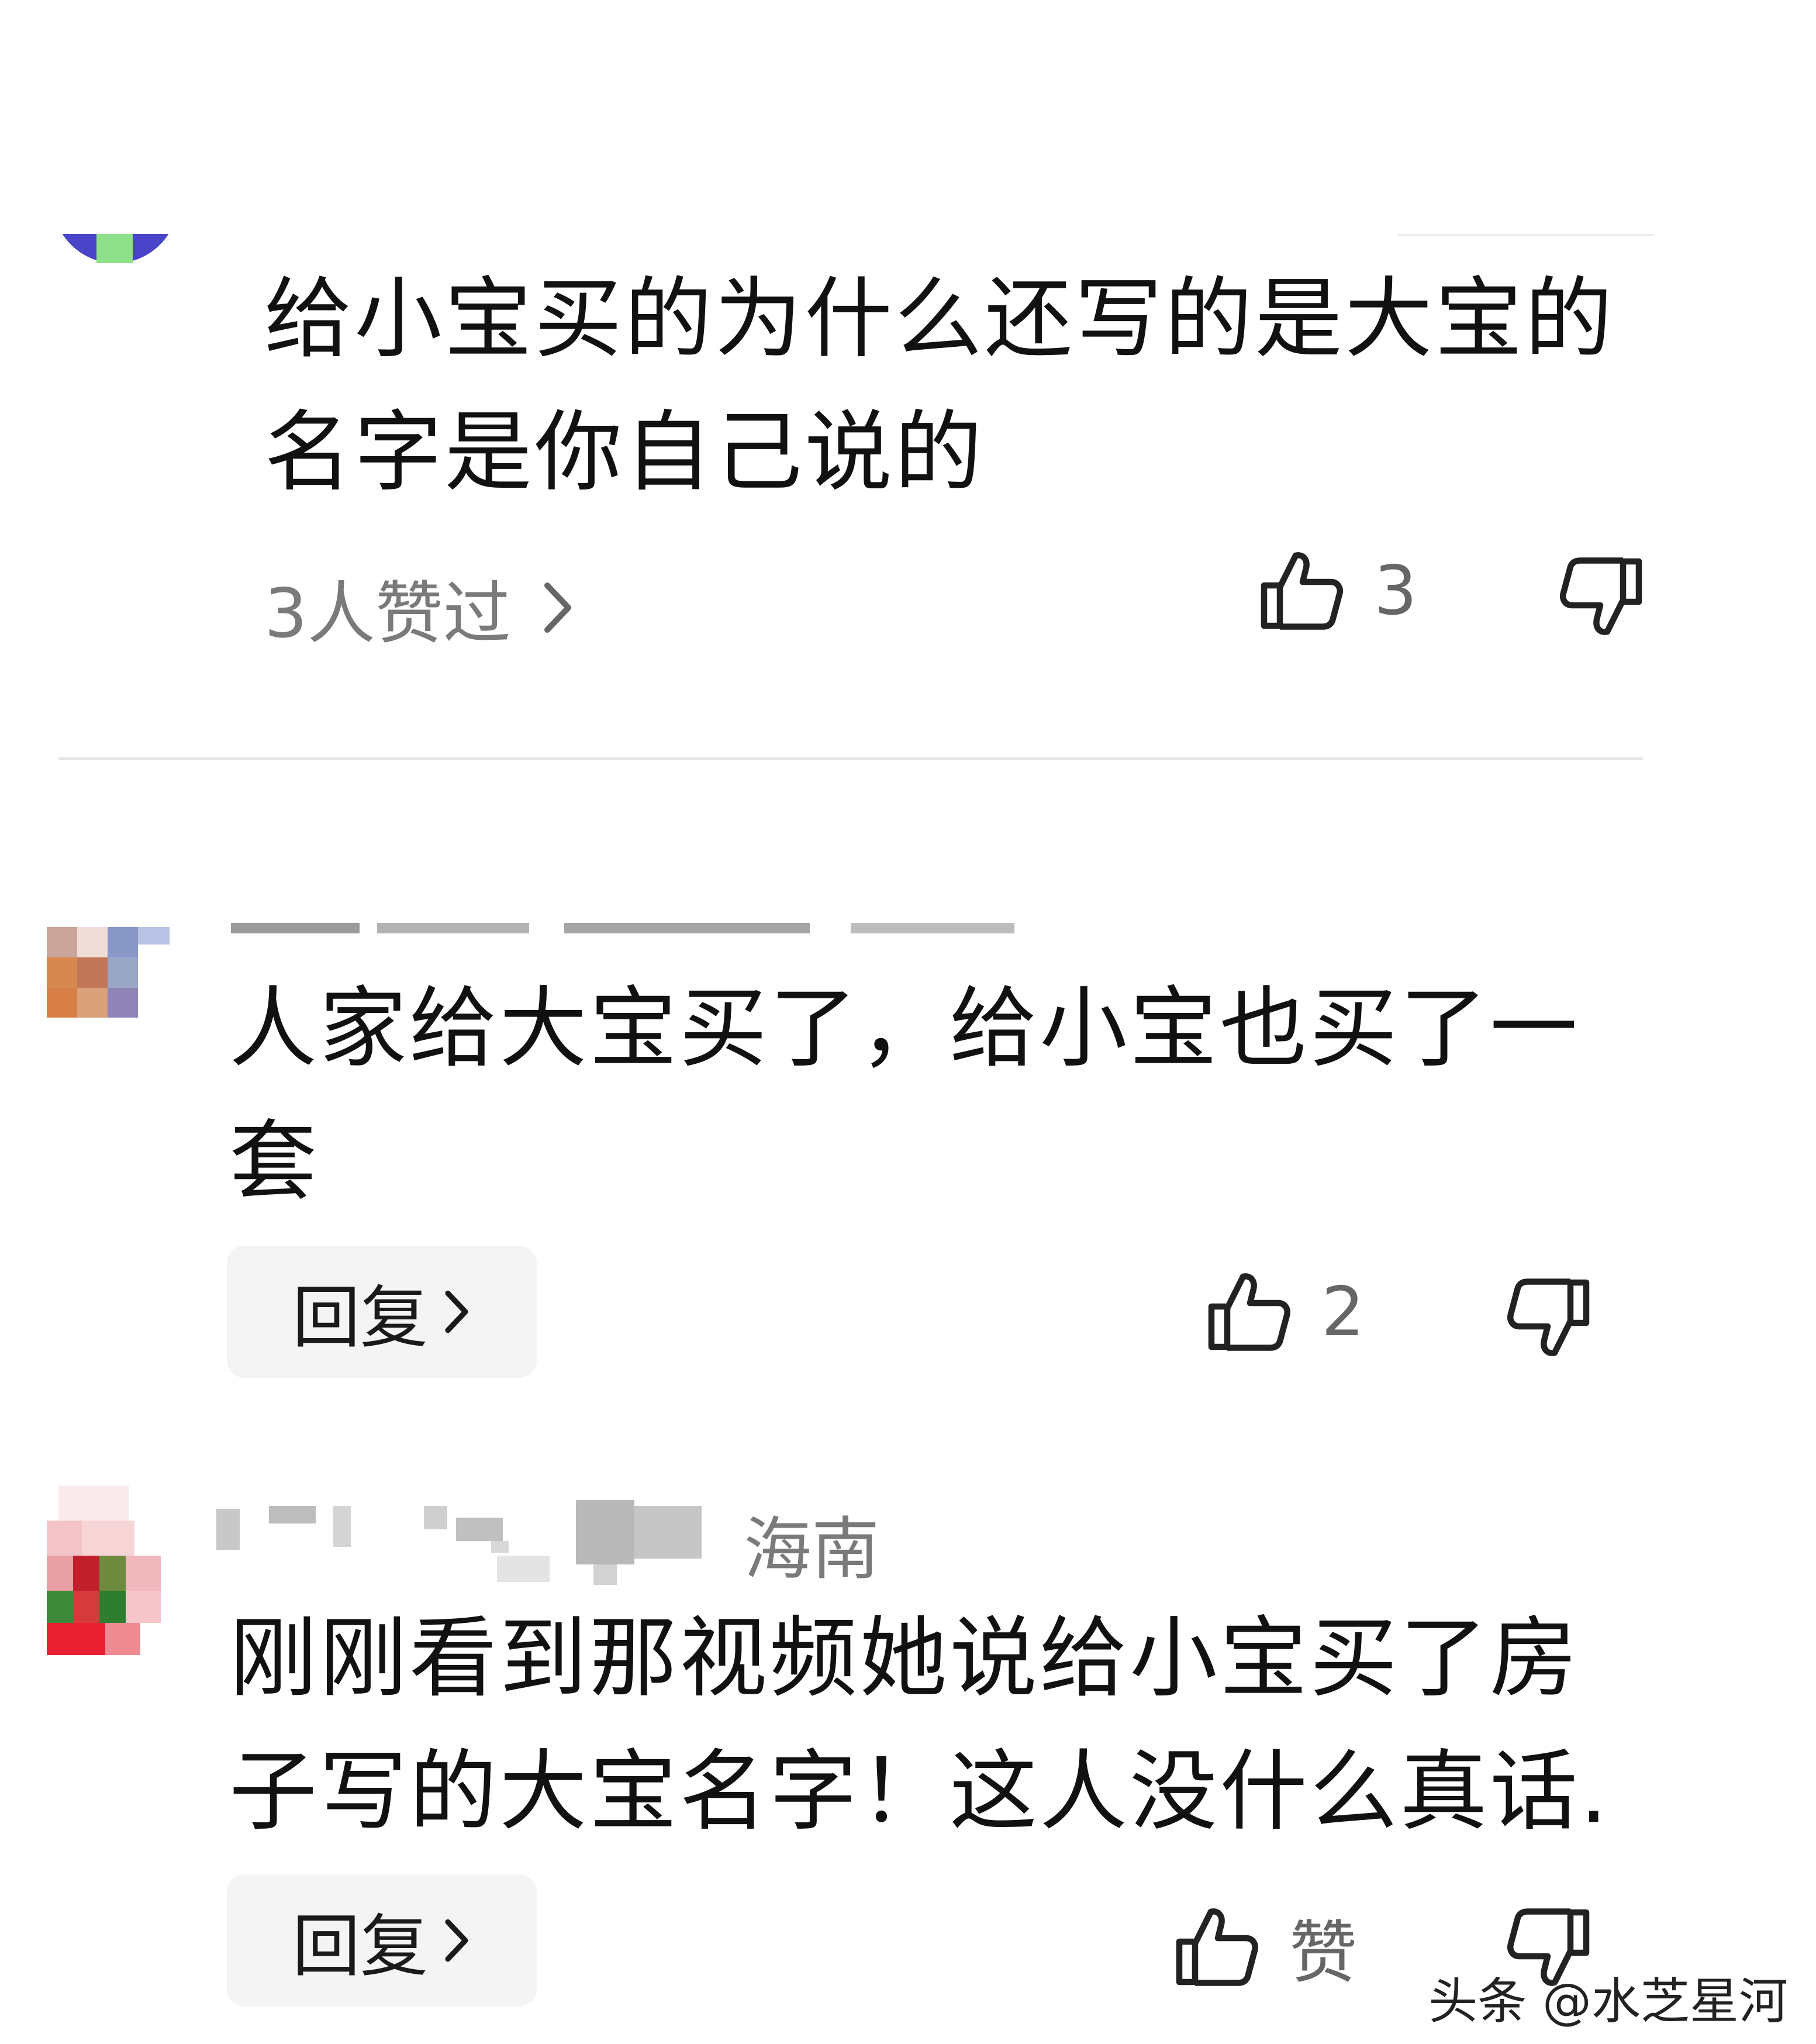  Describe the element at coordinates (387, 614) in the screenshot. I see `liked-by-label: 3人赞过` at that location.